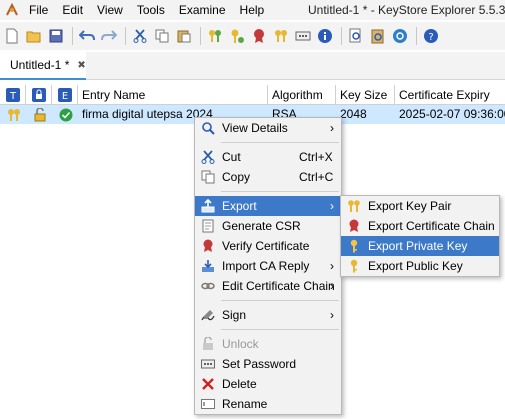  What do you see at coordinates (208, 315) in the screenshot?
I see `sign-icon` at bounding box center [208, 315].